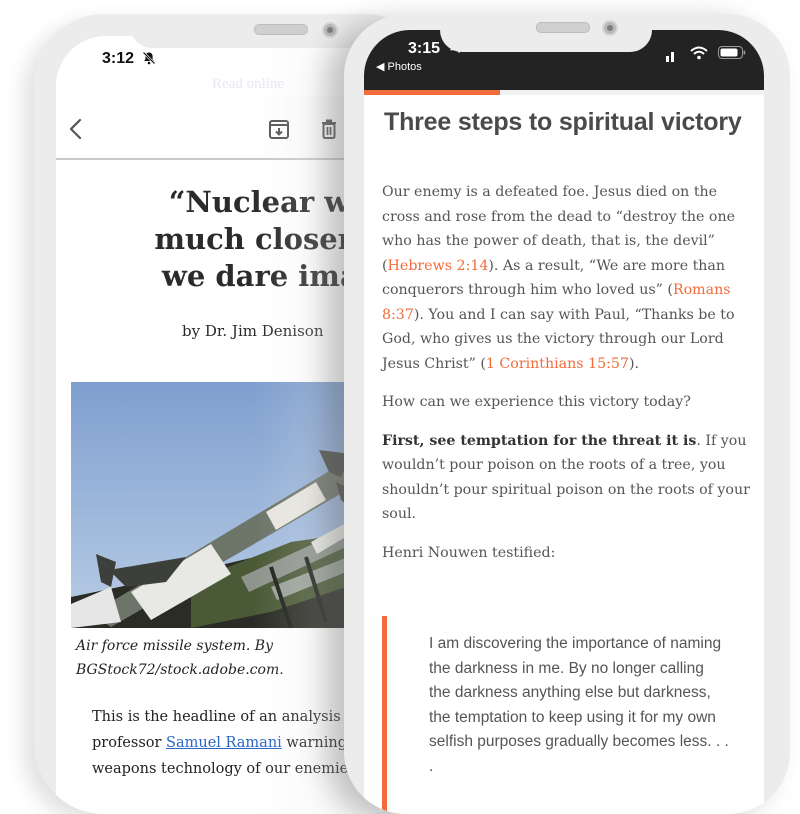 The image size is (800, 814). Describe the element at coordinates (253, 331) in the screenshot. I see `article-byline: by Dr. Jim Denison` at that location.